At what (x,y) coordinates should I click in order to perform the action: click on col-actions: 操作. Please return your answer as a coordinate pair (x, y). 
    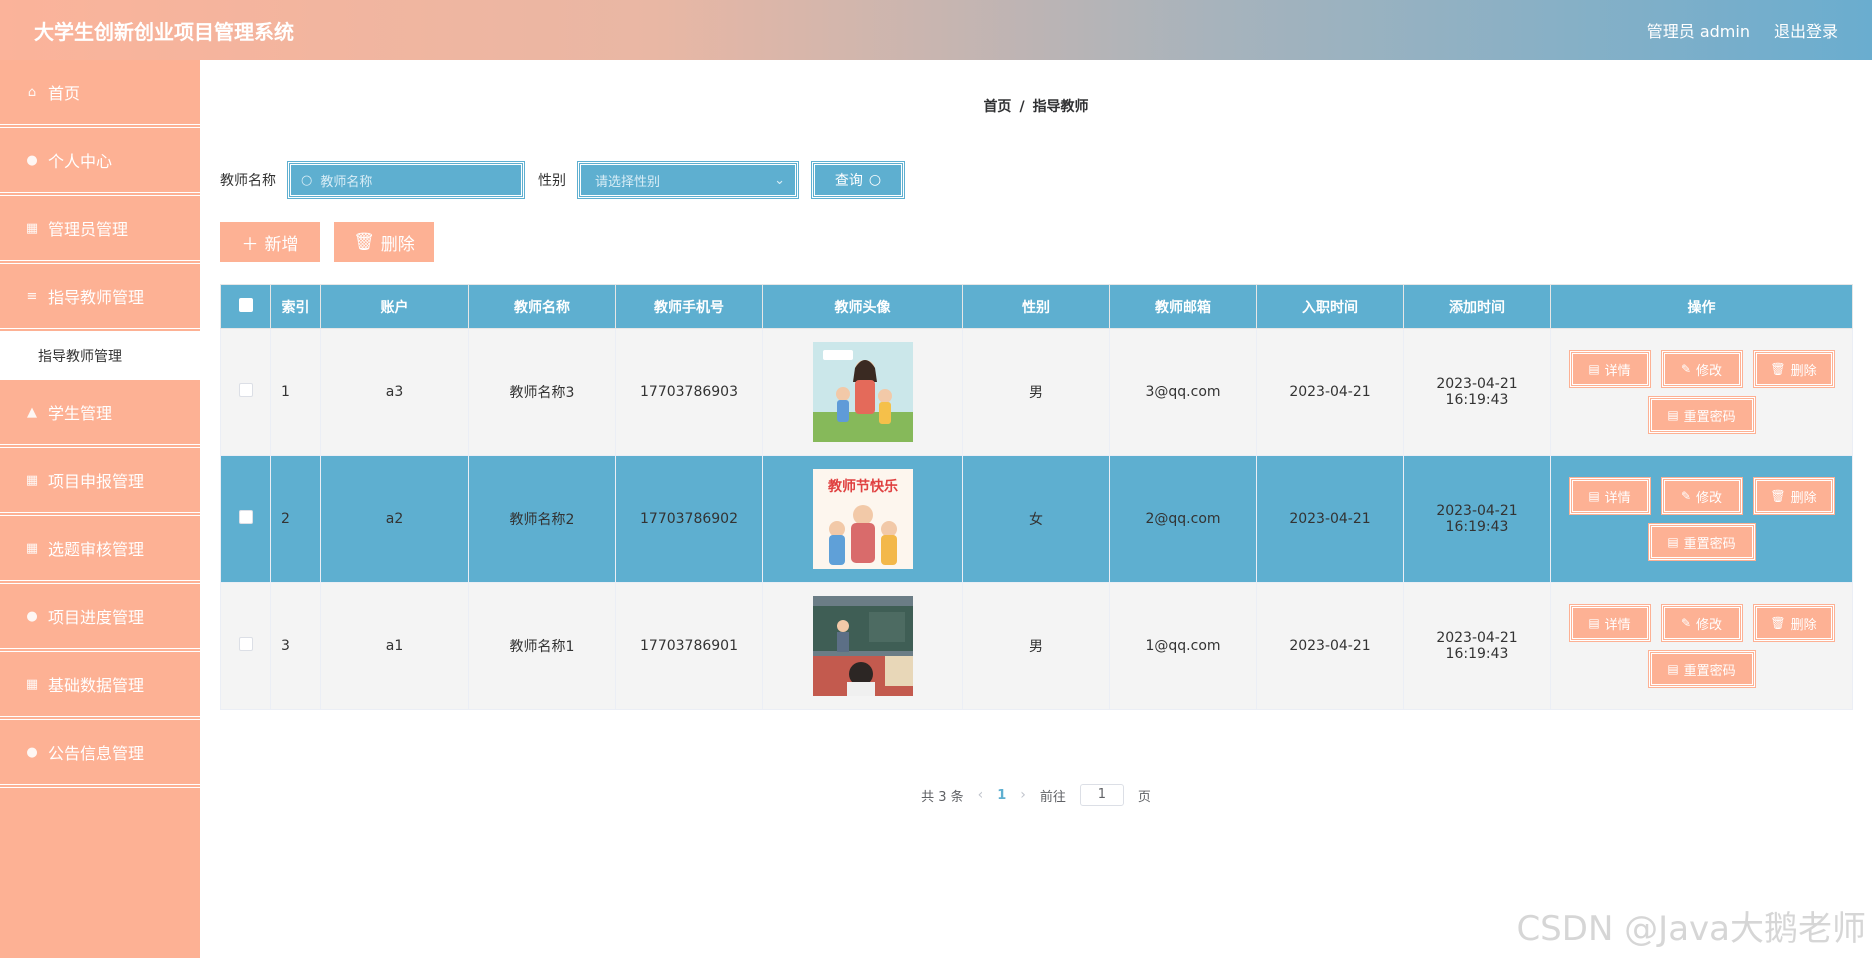
    Looking at the image, I should click on (1701, 306).